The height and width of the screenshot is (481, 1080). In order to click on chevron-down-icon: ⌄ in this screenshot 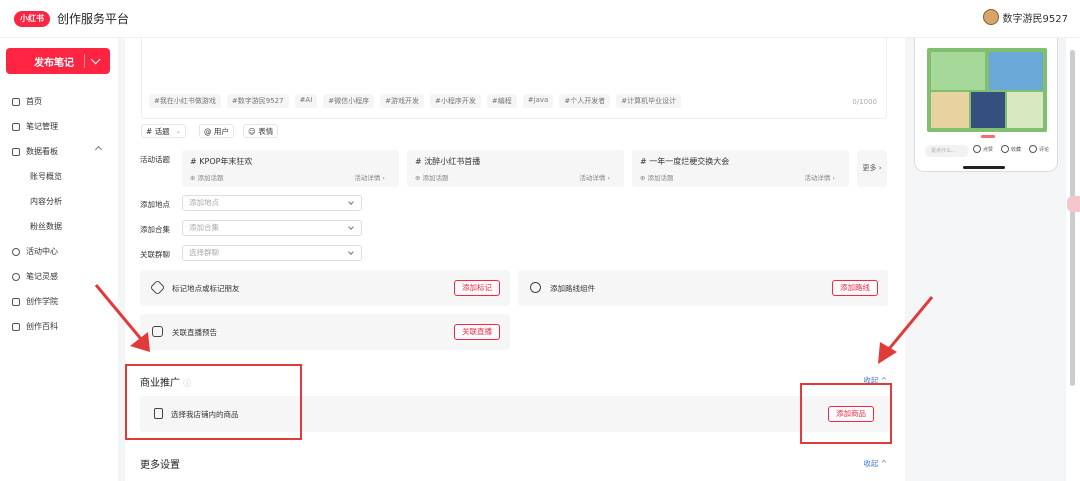, I will do `click(178, 131)`.